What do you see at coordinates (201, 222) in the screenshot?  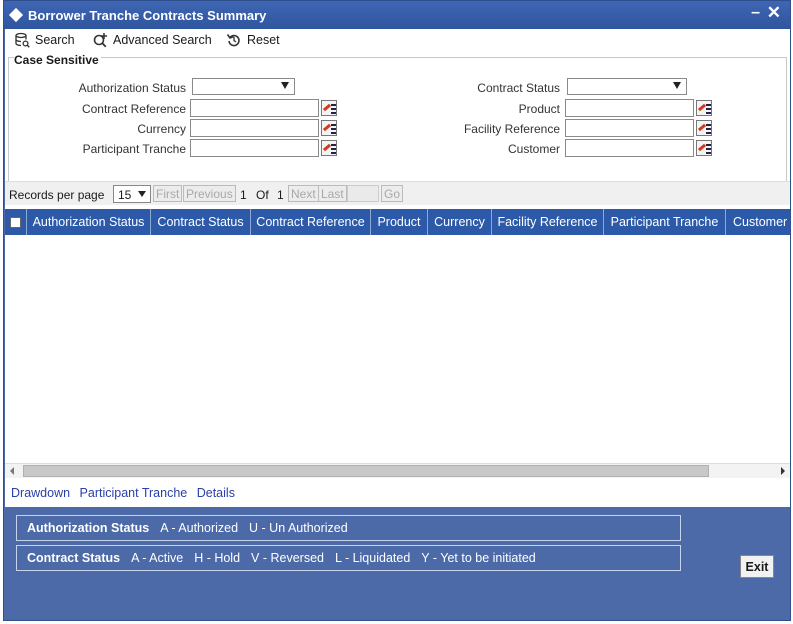 I see `column-header-contract-status: Contract Status` at bounding box center [201, 222].